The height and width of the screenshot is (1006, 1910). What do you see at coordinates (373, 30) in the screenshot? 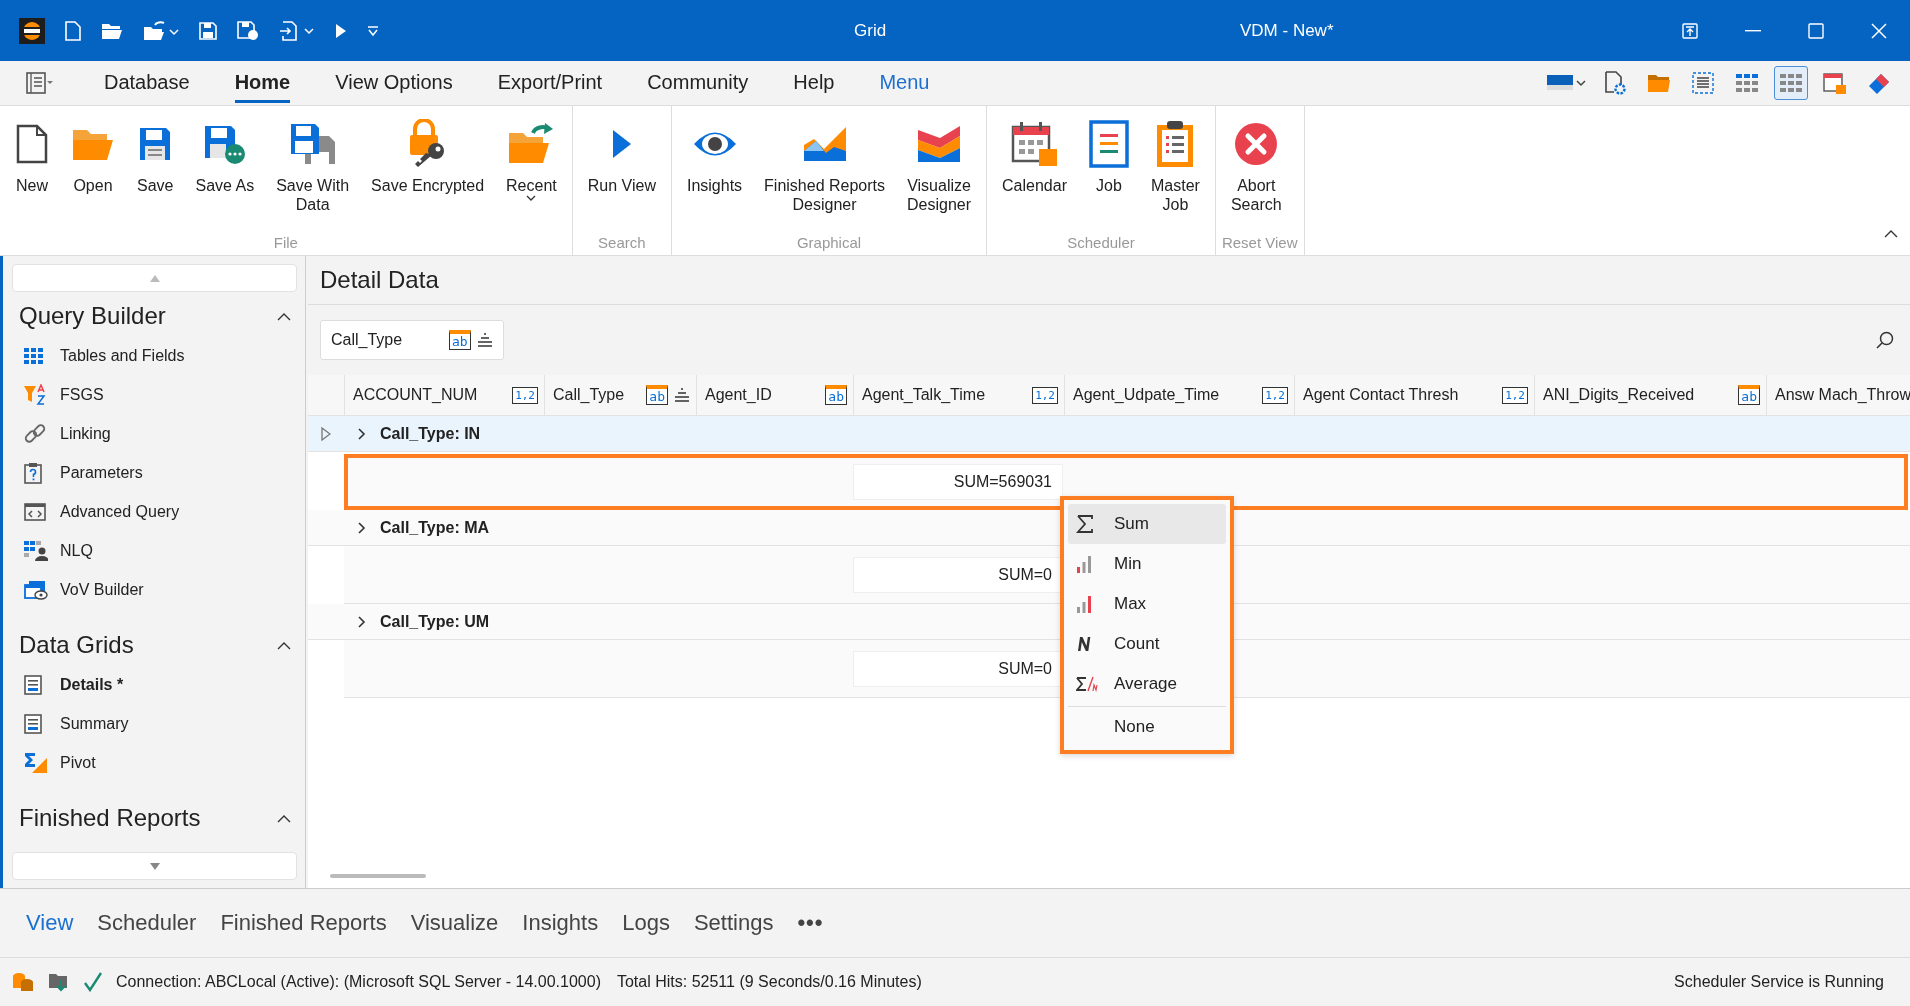
I see `customize-toolbar-button` at bounding box center [373, 30].